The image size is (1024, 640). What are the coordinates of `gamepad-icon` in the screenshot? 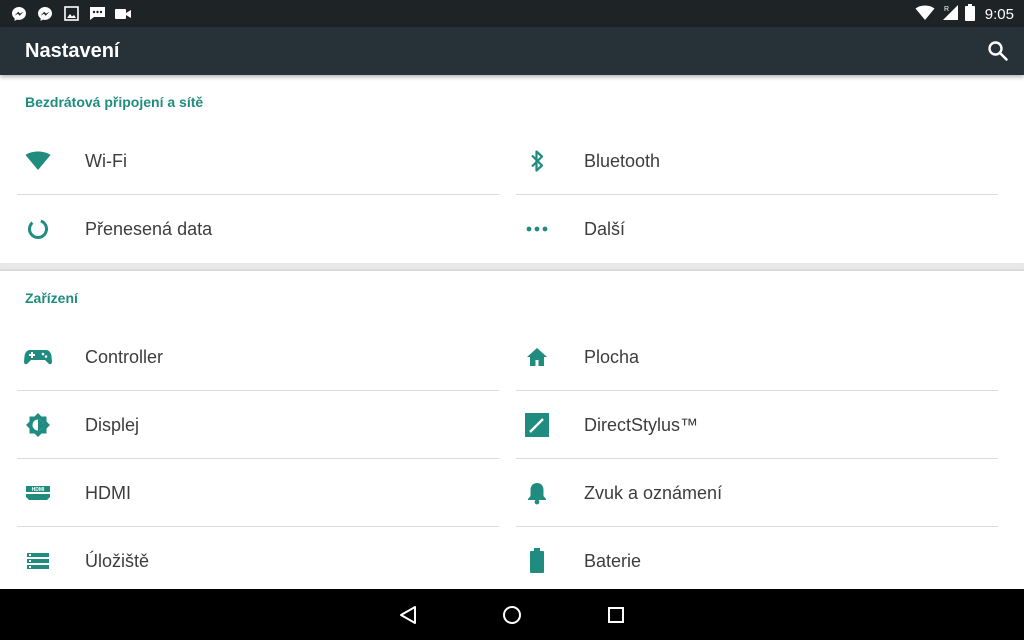 It's located at (38, 357).